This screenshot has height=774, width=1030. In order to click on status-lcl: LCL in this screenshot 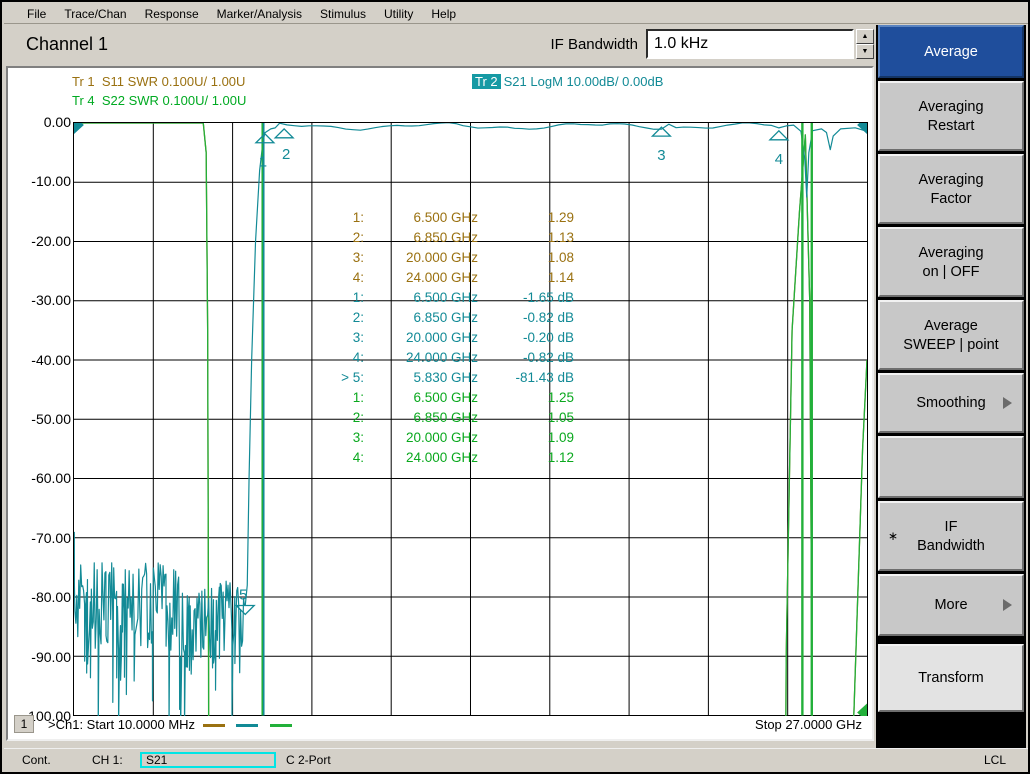, I will do `click(995, 760)`.